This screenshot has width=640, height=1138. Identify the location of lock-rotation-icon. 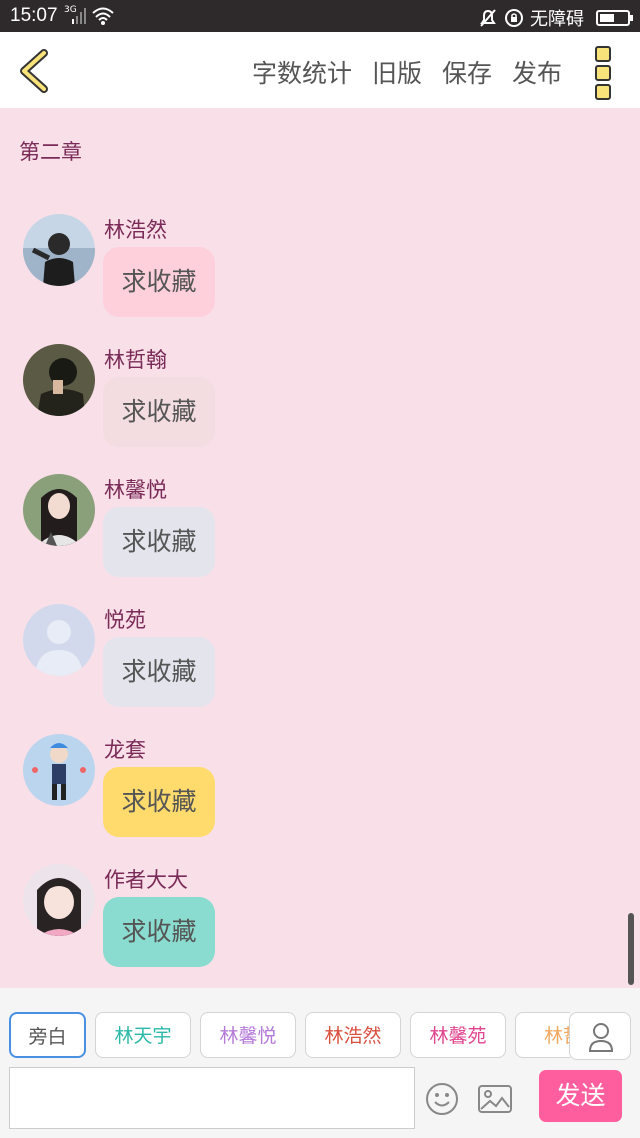
(514, 18).